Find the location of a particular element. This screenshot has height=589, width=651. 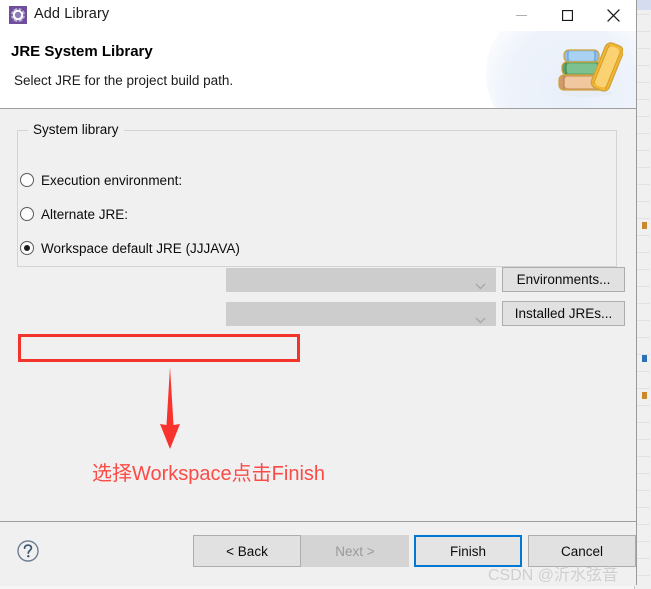

close-button is located at coordinates (613, 15).